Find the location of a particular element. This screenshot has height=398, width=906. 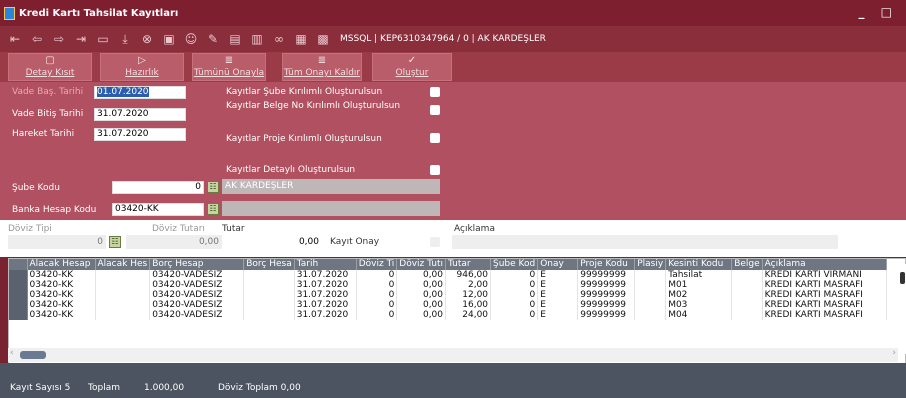

column-header: Plasiy is located at coordinates (650, 264).